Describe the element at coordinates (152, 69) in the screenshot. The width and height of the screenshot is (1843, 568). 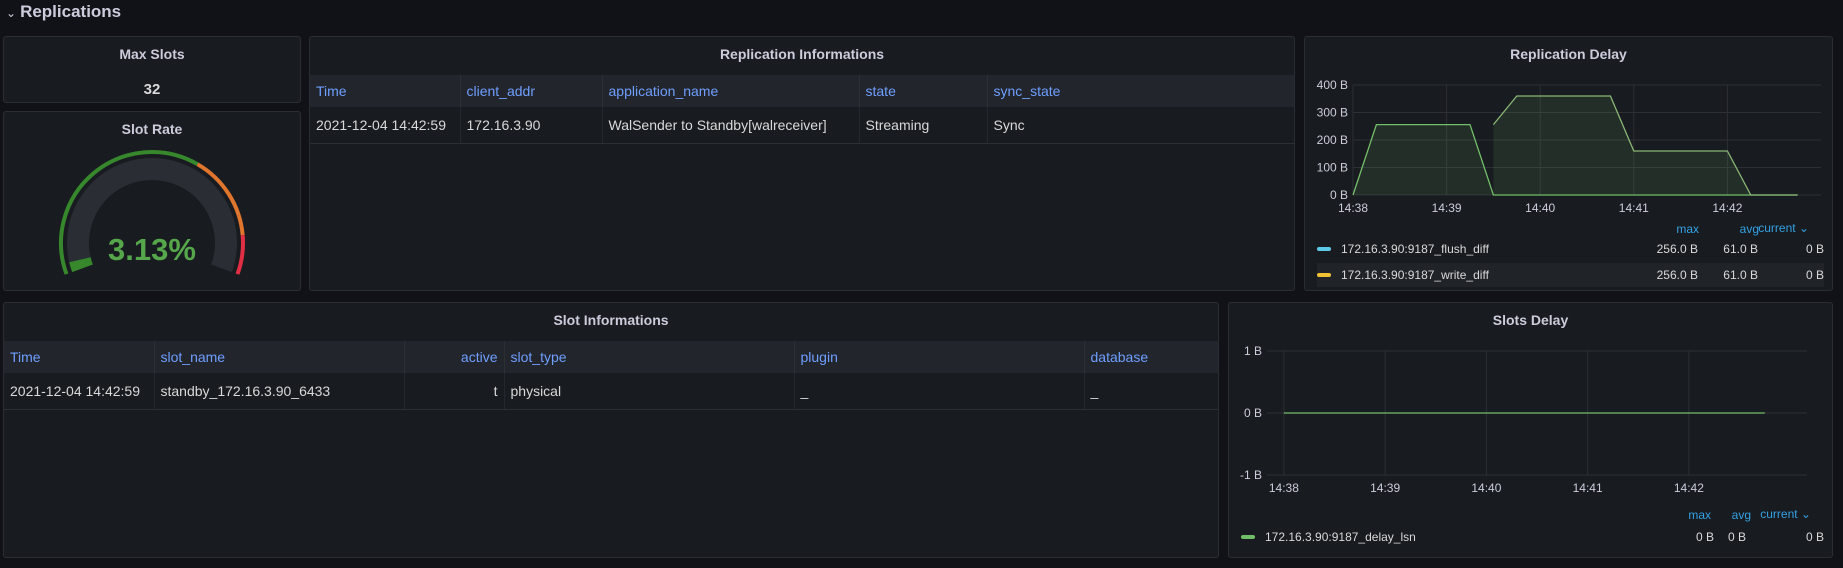
I see `max-slots-panel: Max Slots 32` at that location.